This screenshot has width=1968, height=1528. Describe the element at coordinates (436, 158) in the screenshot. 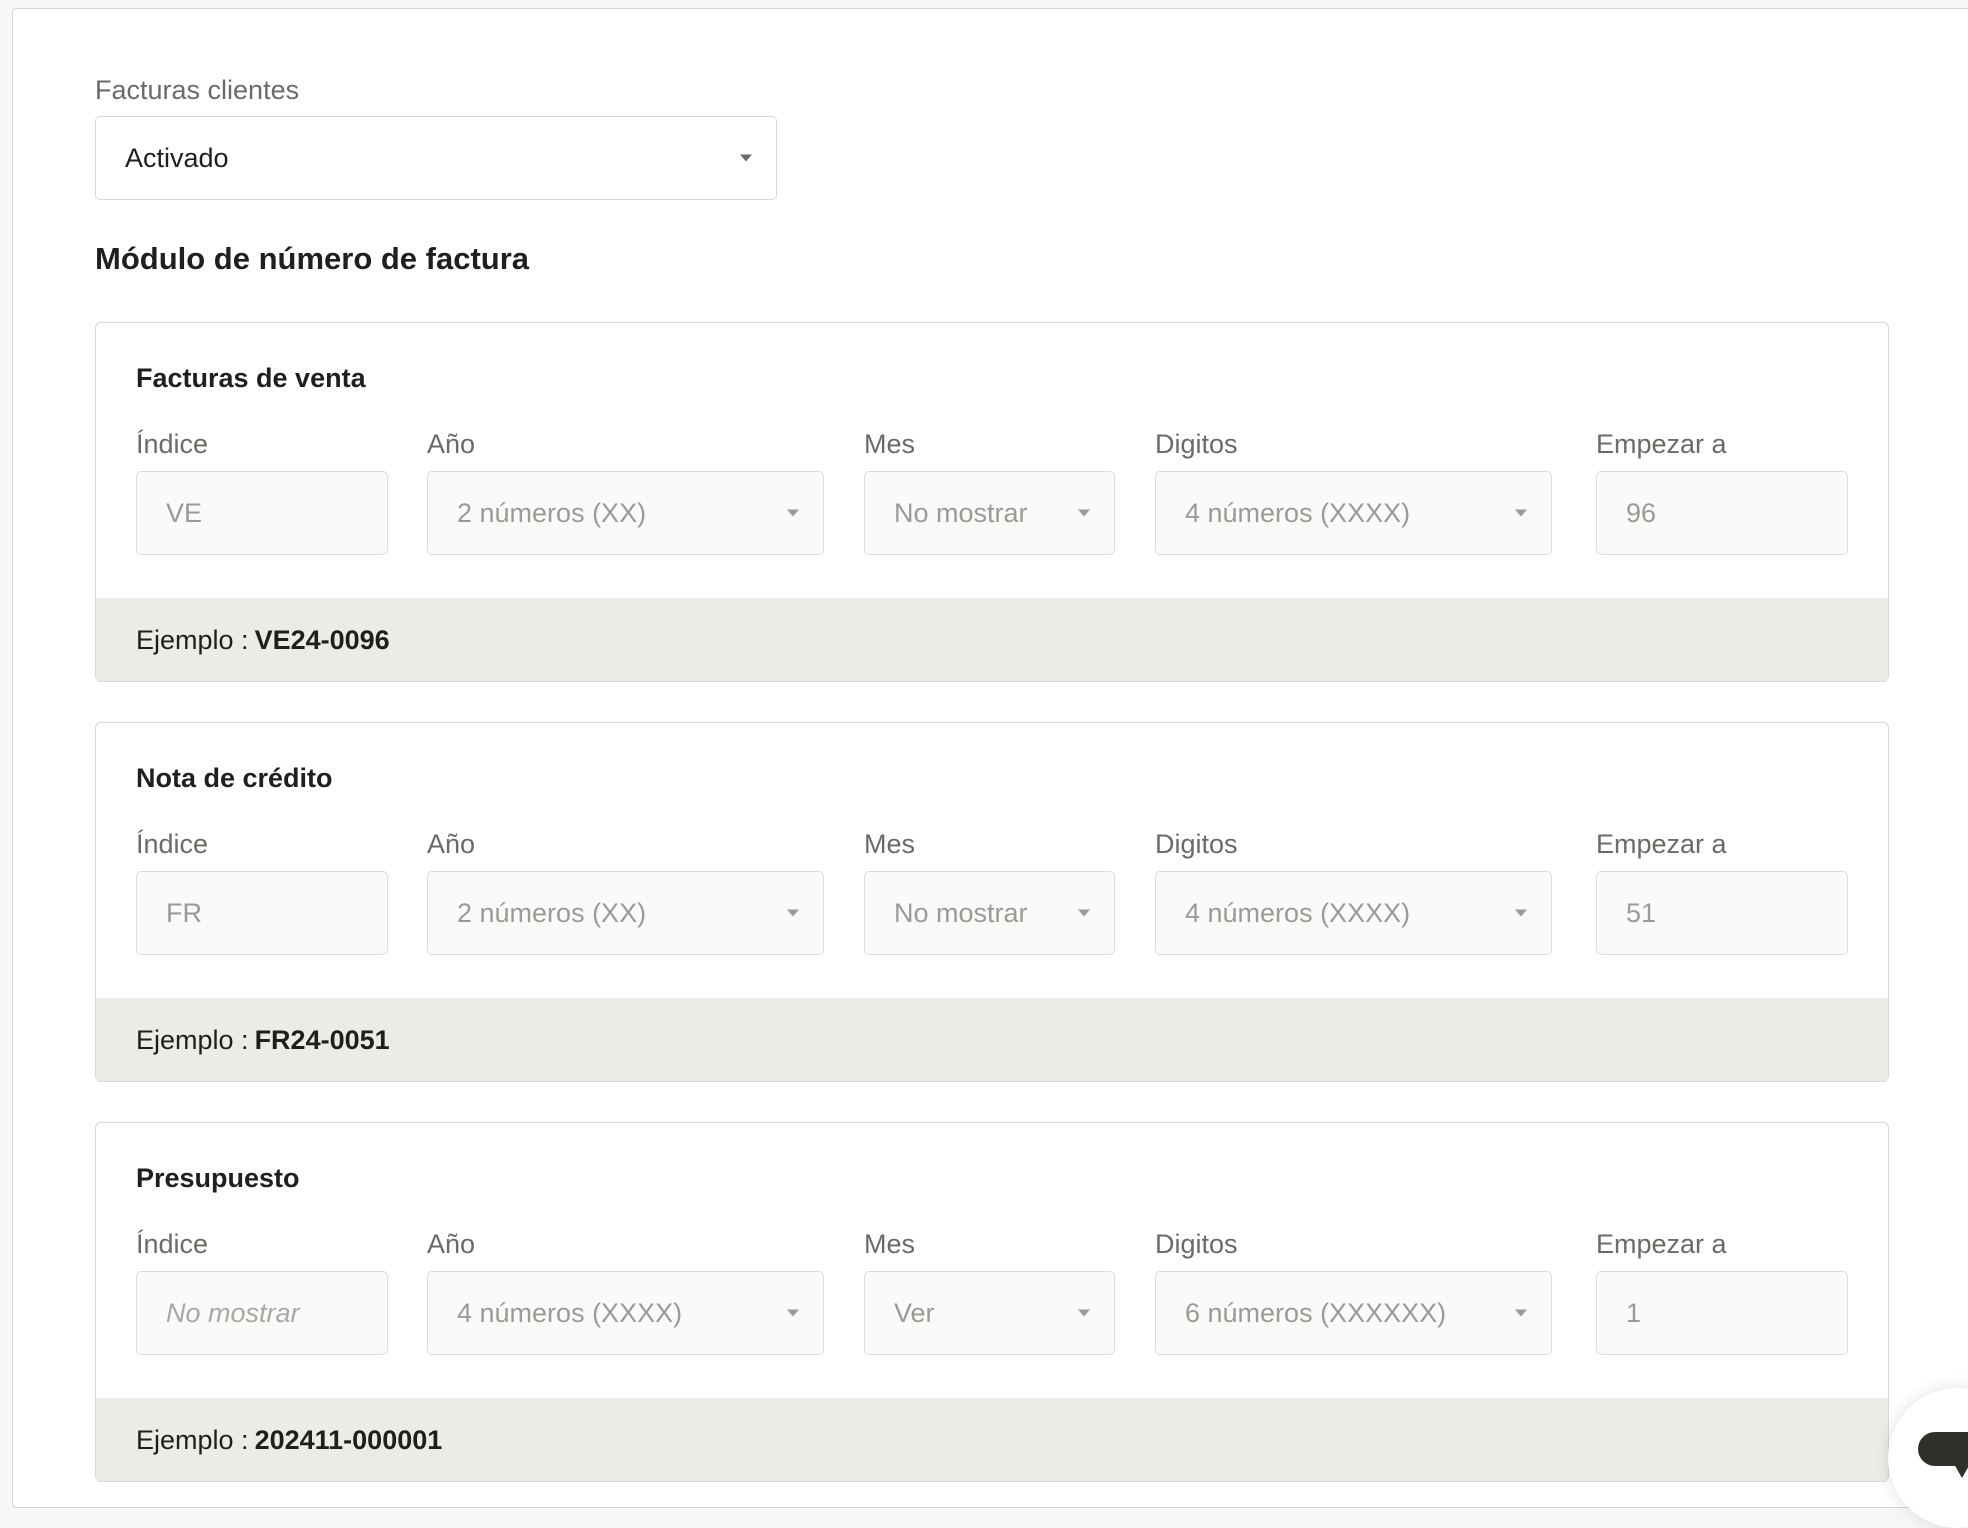

I see `client-invoices-select: Activado` at that location.